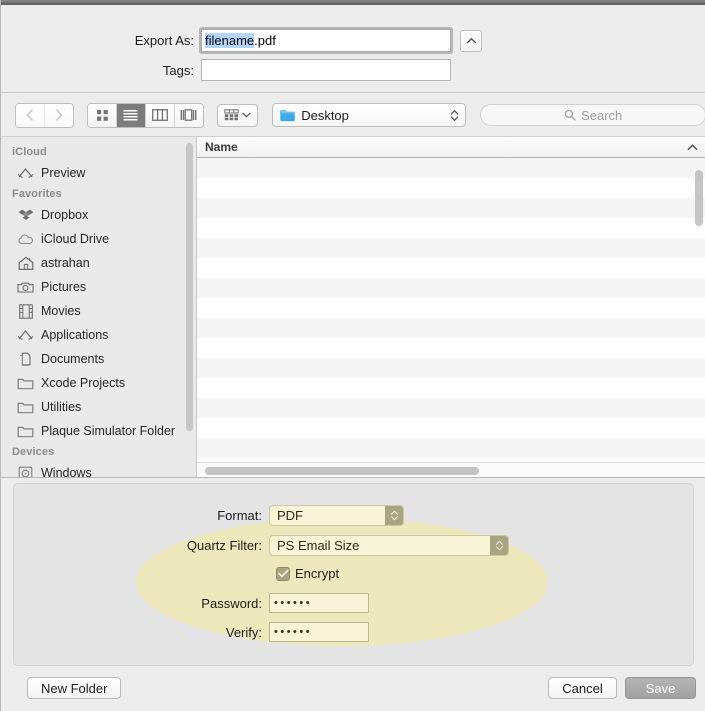 The height and width of the screenshot is (711, 705). Describe the element at coordinates (83, 383) in the screenshot. I see `sidebar-item-label: Xcode Projects` at that location.